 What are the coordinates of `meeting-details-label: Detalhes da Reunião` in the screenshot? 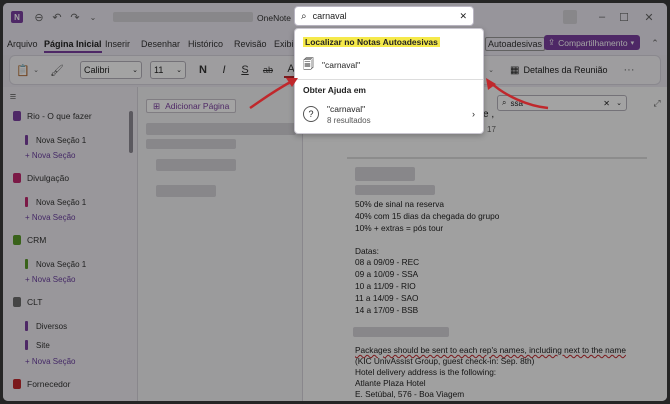 It's located at (565, 70).